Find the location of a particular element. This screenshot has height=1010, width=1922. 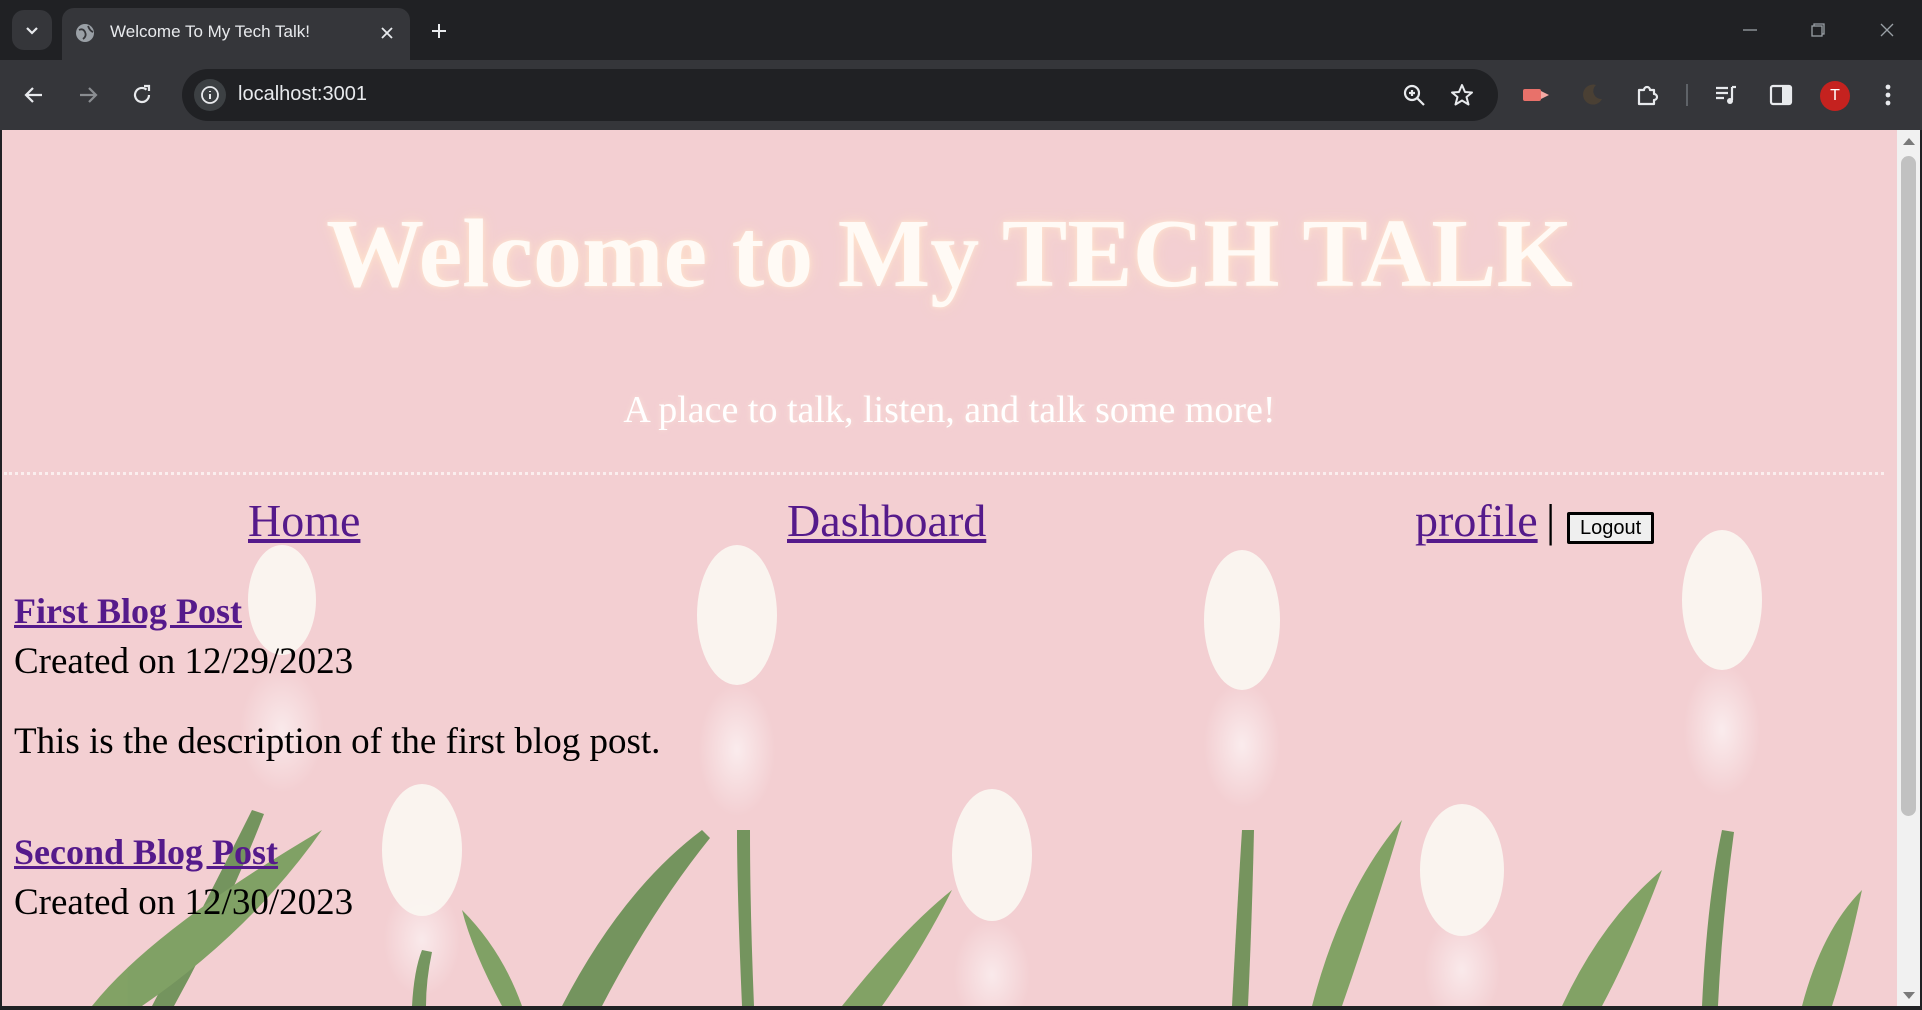

dark-mode-extension-button is located at coordinates (1592, 95).